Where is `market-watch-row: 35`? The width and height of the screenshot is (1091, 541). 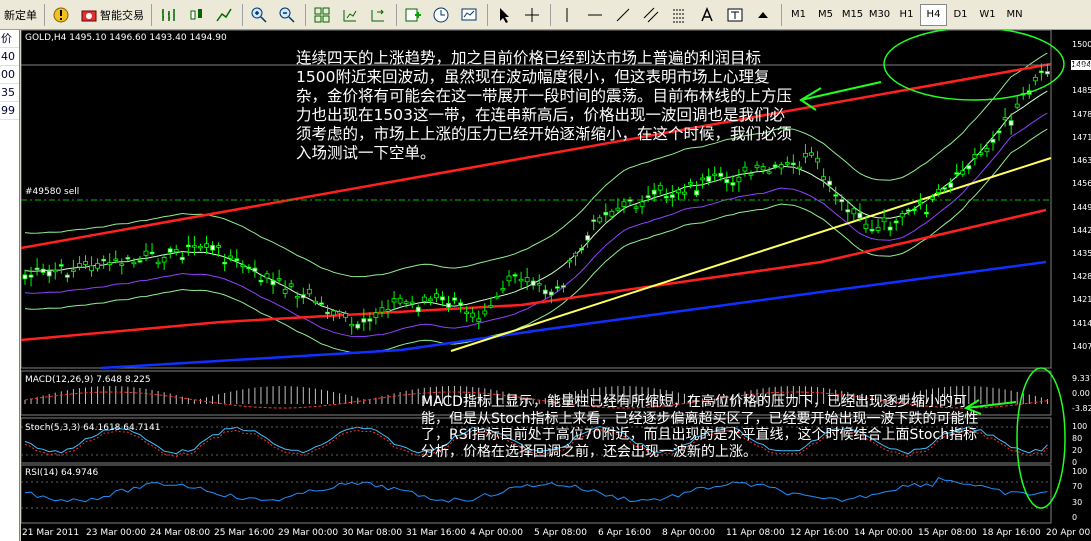
market-watch-row: 35 is located at coordinates (9, 93).